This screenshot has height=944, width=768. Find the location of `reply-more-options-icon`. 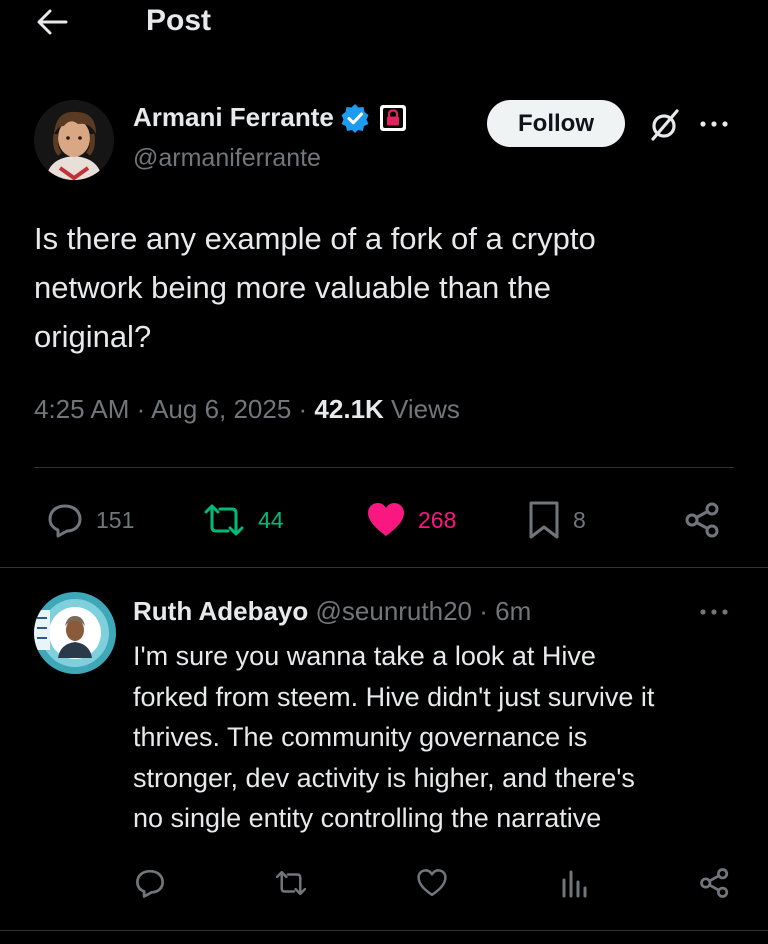

reply-more-options-icon is located at coordinates (714, 612).